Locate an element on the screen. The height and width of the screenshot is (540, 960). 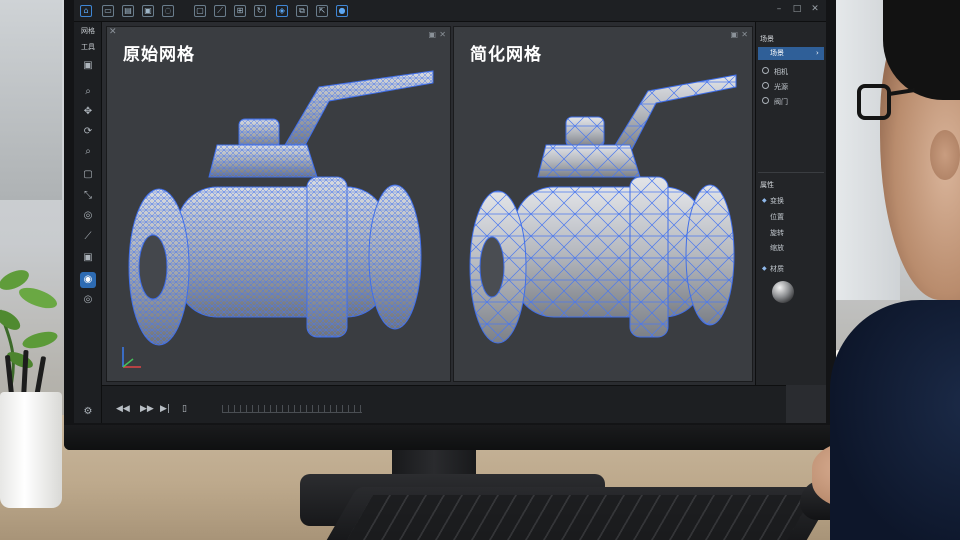
export-icon: ⇱ is located at coordinates (322, 11).